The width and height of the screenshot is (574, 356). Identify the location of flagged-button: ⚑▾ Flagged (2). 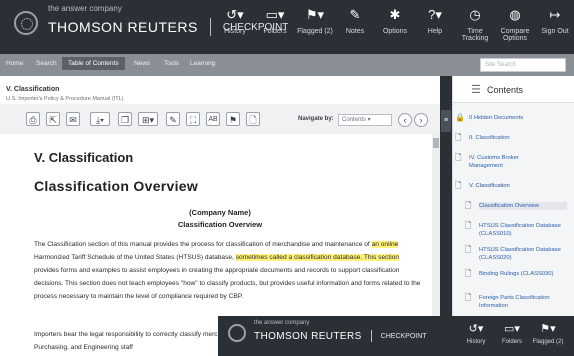
(315, 24).